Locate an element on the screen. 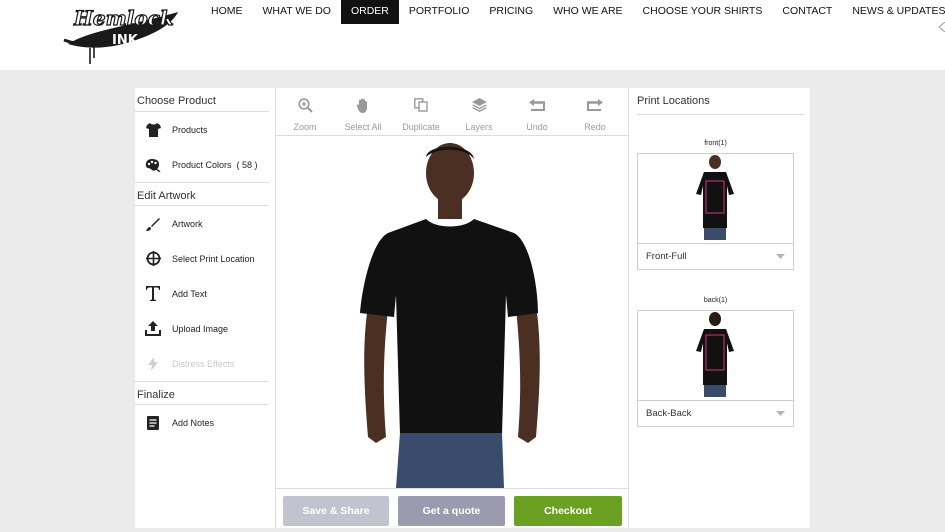  sidebar-item-label: Select Print Location is located at coordinates (213, 258).